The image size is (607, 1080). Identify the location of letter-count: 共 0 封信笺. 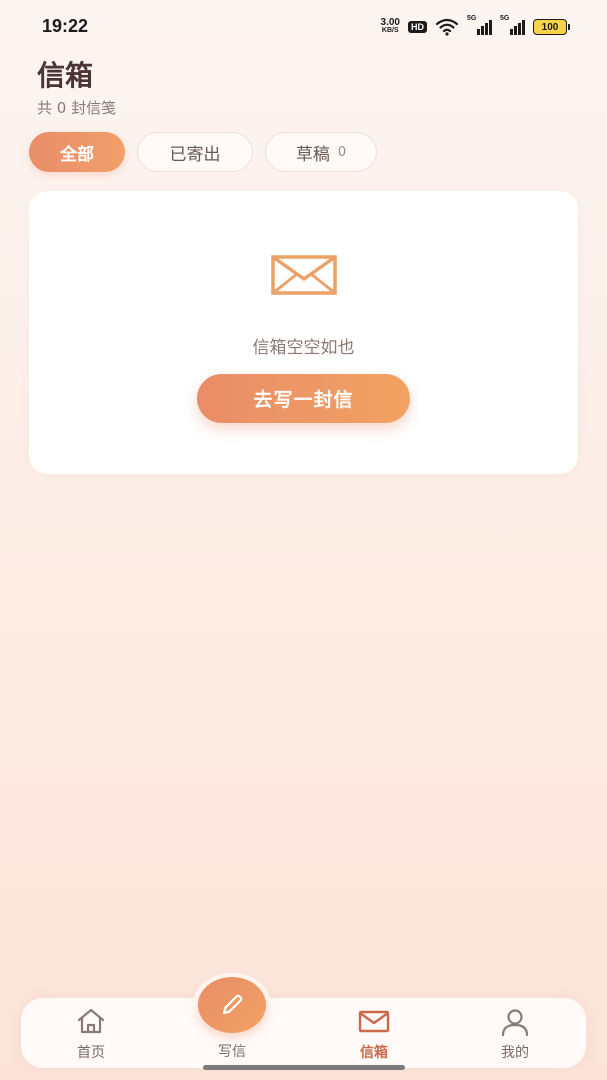
(77, 108).